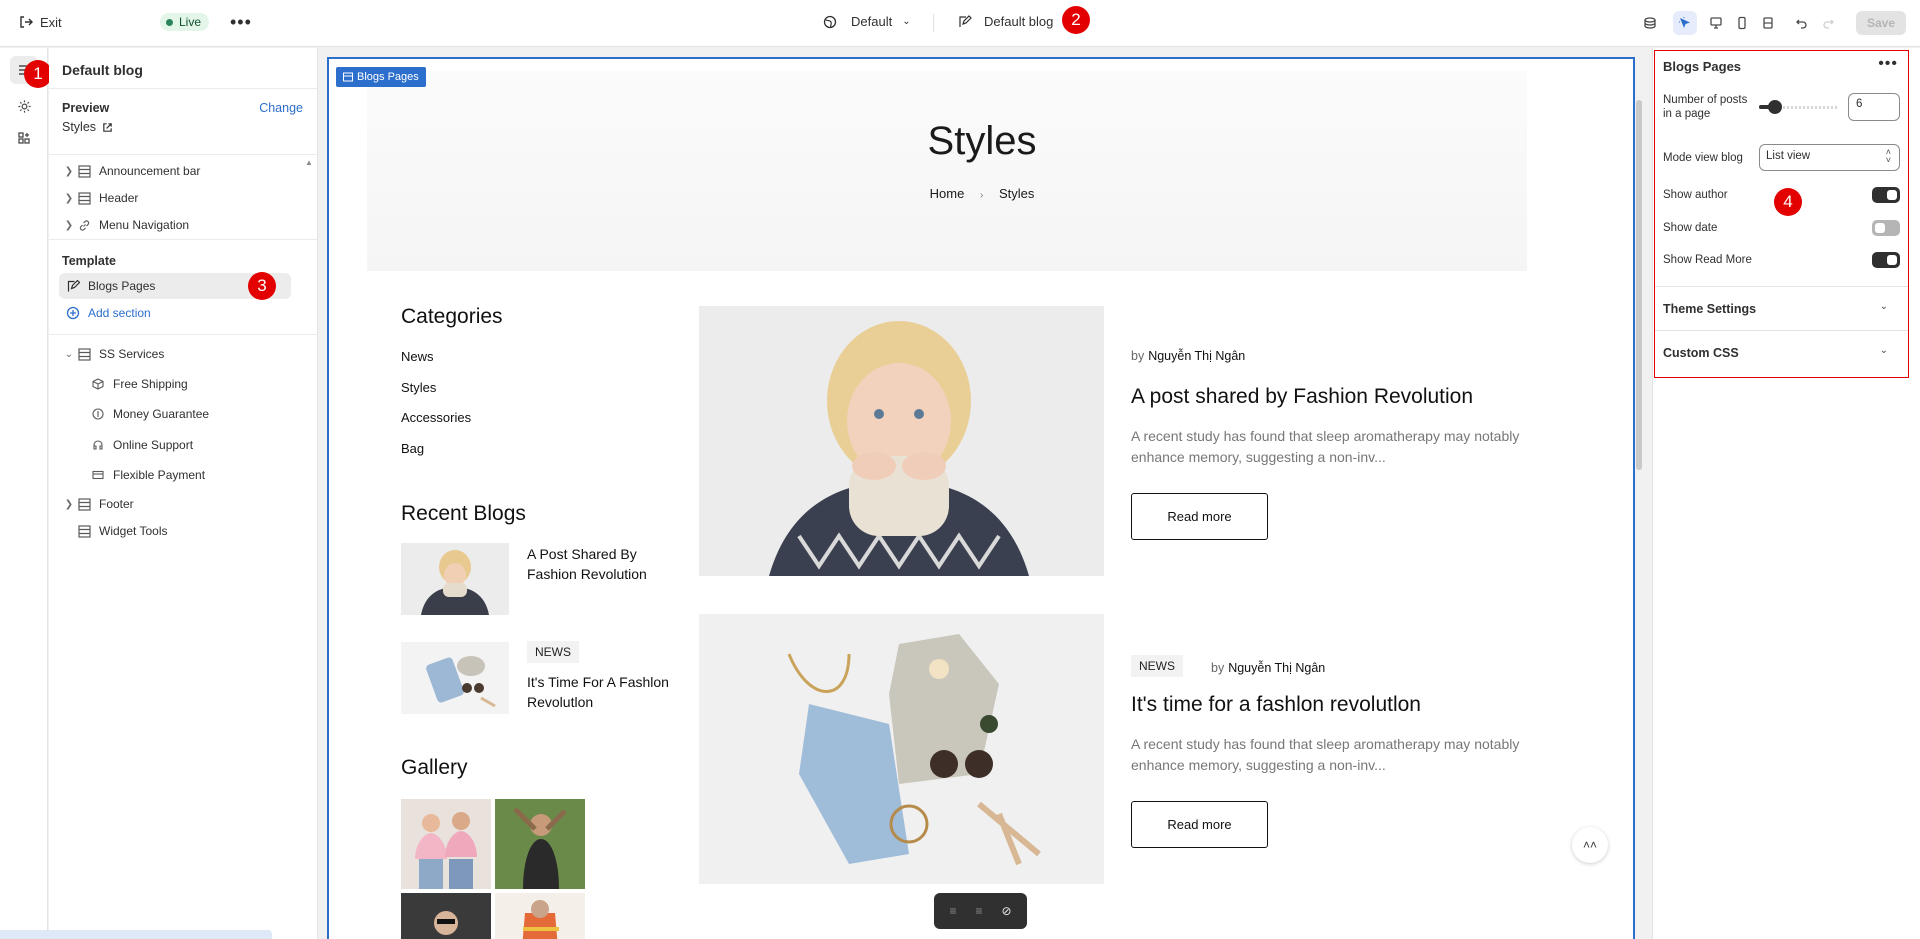  Describe the element at coordinates (1590, 845) in the screenshot. I see `scroll-to-top-icon: ˄˄` at that location.